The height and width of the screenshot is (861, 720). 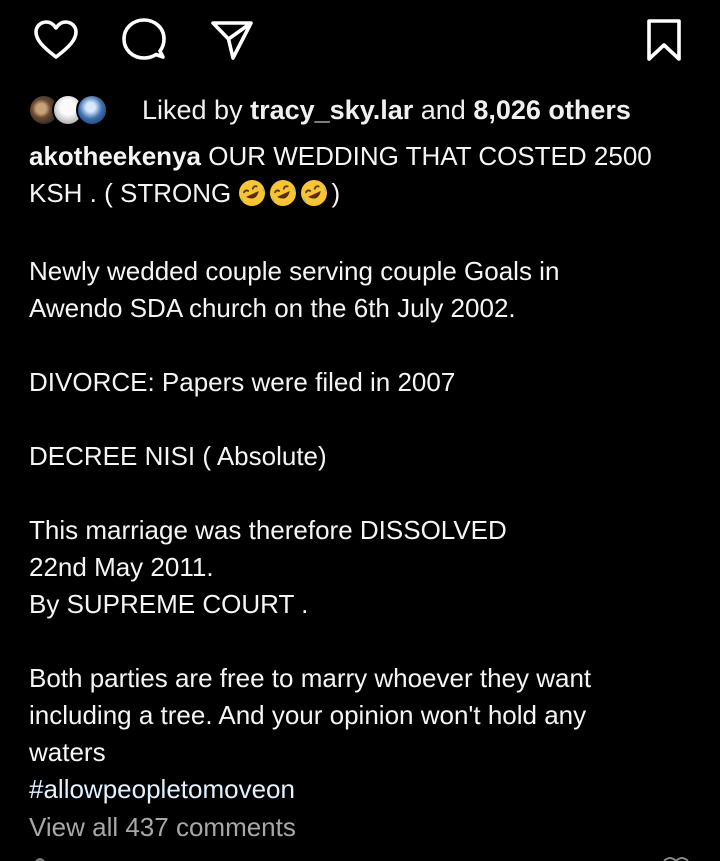 What do you see at coordinates (362, 859) in the screenshot?
I see `next-row-peek` at bounding box center [362, 859].